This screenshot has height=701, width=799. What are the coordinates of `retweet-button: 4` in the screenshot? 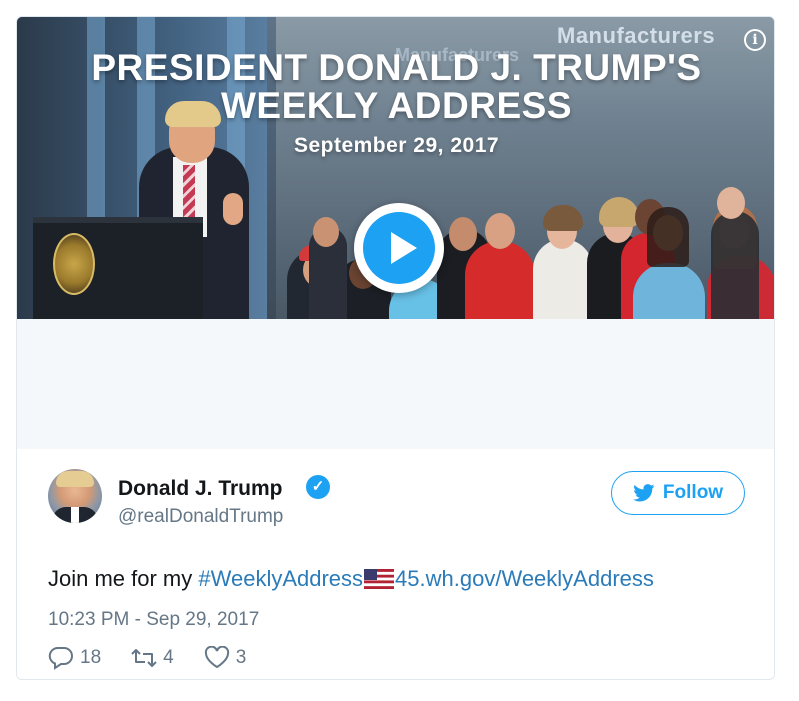 It's located at (152, 658).